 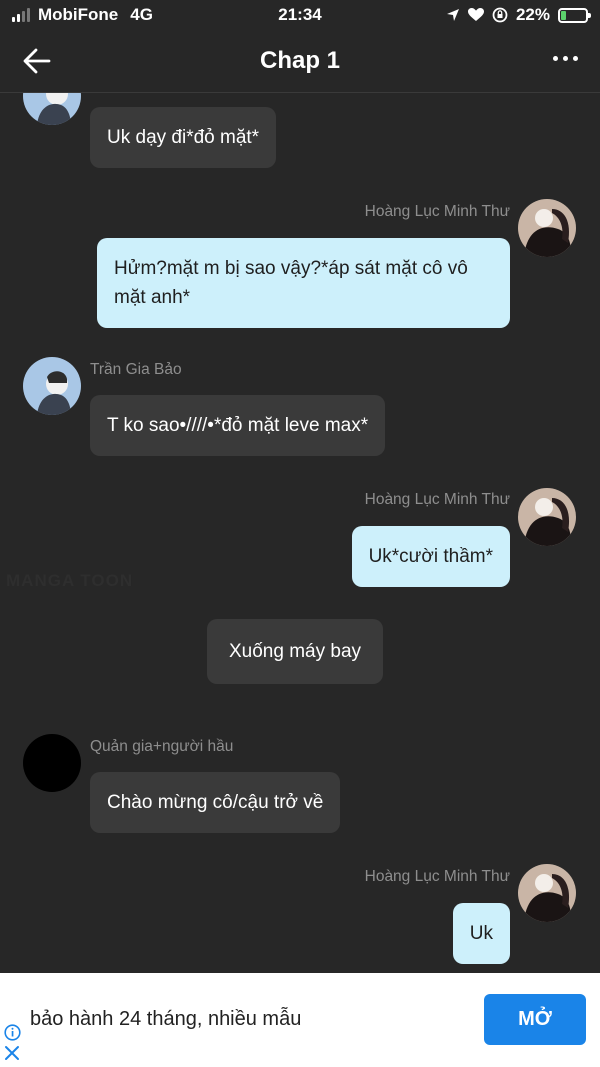 What do you see at coordinates (12, 1053) in the screenshot?
I see `close-icon` at bounding box center [12, 1053].